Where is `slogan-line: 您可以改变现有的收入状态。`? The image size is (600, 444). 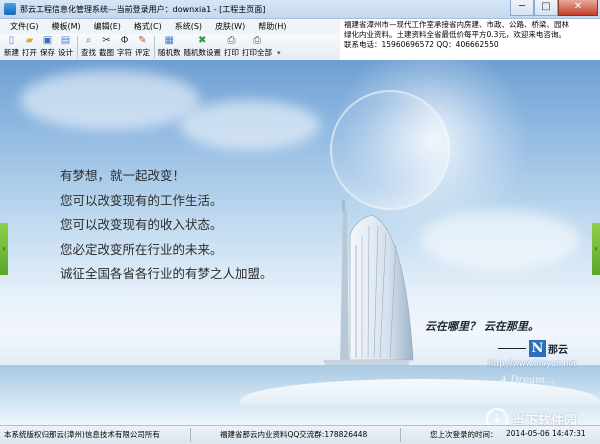
slogan-line: 您可以改变现有的收入状态。 is located at coordinates (141, 224).